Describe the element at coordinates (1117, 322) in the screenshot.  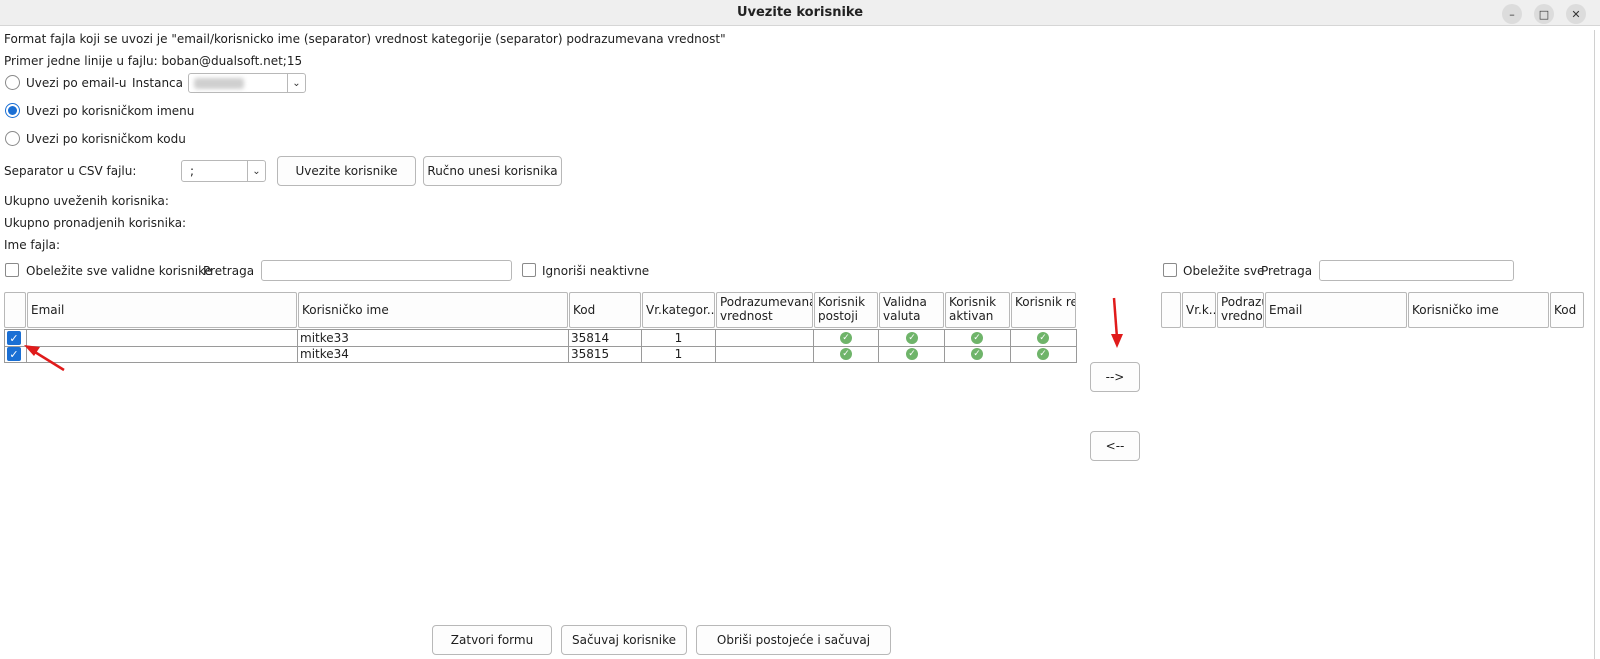
I see `annotation-arrow-button` at that location.